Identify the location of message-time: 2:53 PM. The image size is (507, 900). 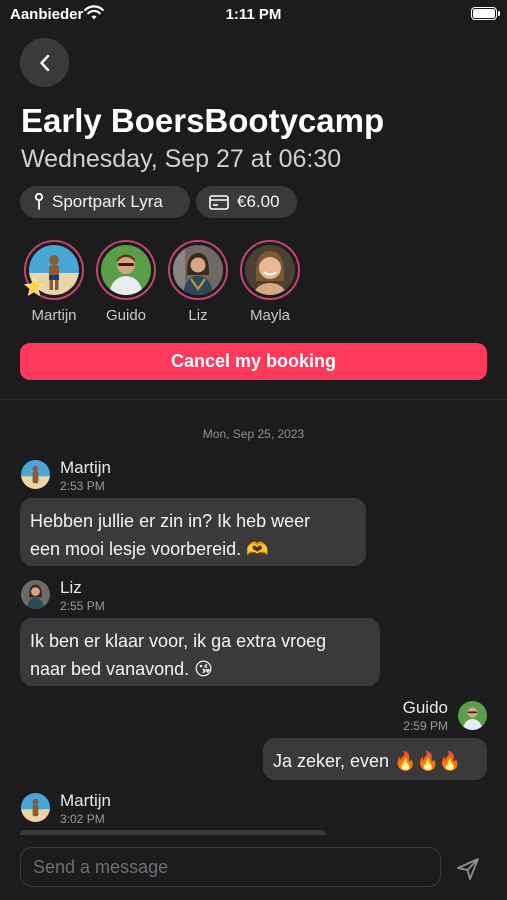
(82, 486).